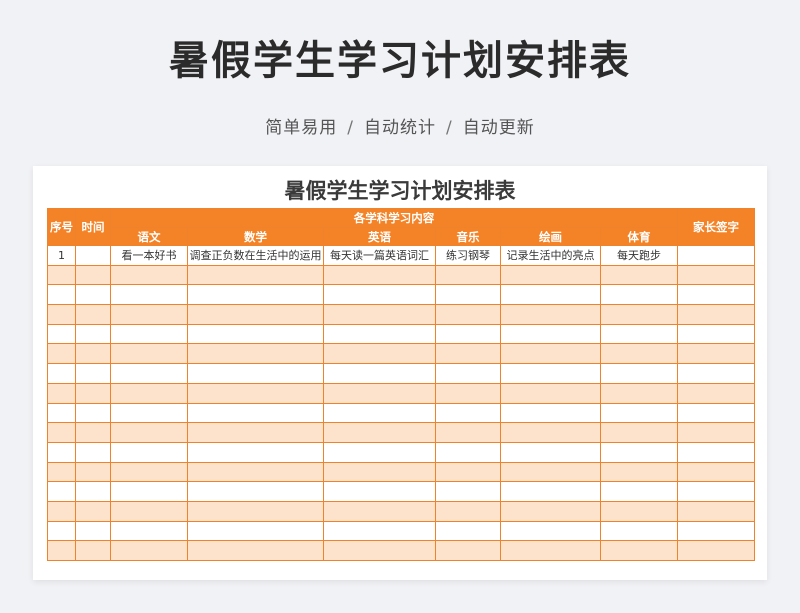  I want to click on subtitle-item: 自动统计, so click(400, 128).